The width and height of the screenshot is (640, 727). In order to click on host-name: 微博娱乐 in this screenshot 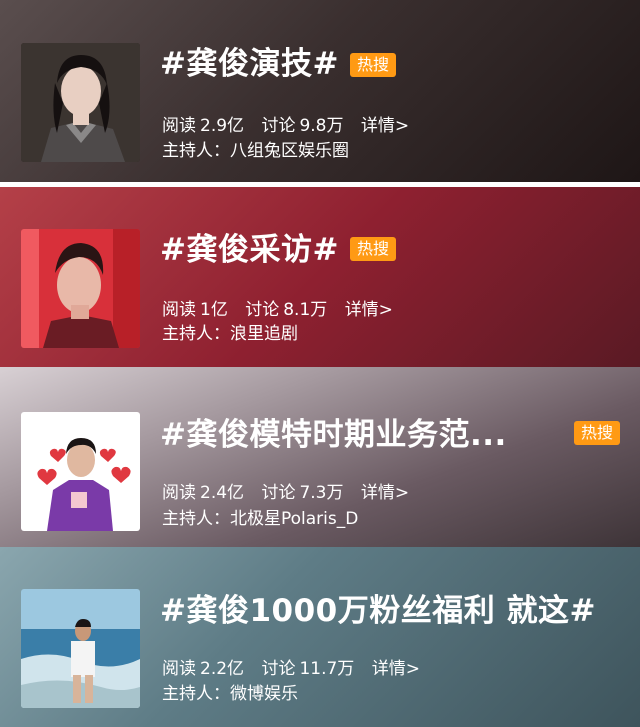, I will do `click(264, 694)`.